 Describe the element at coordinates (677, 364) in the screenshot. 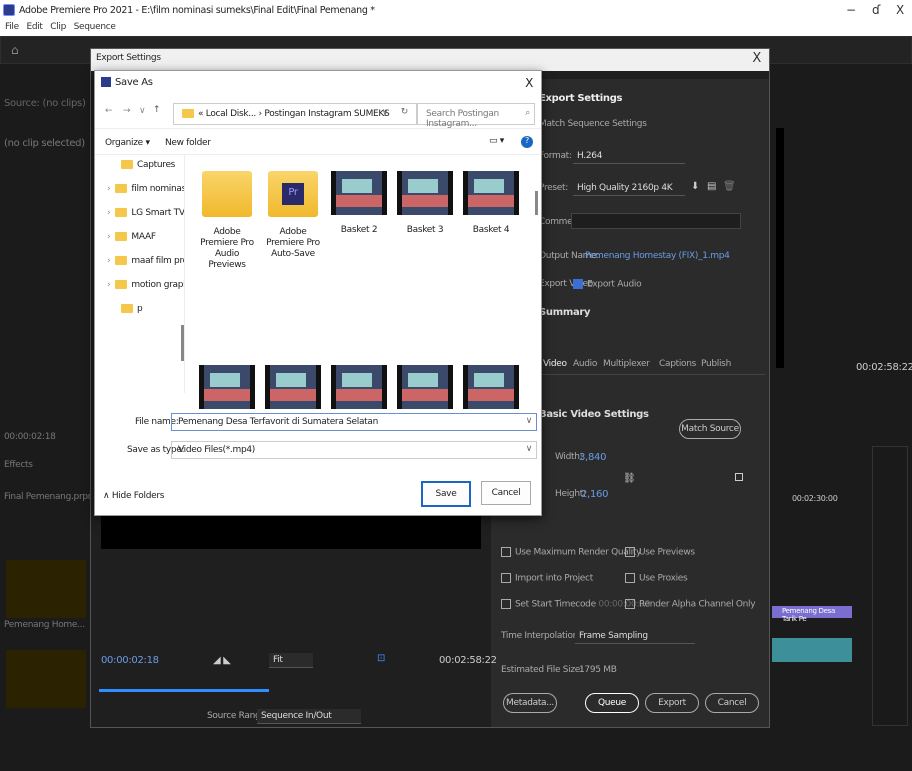

I see `tab-captions: Captions` at that location.